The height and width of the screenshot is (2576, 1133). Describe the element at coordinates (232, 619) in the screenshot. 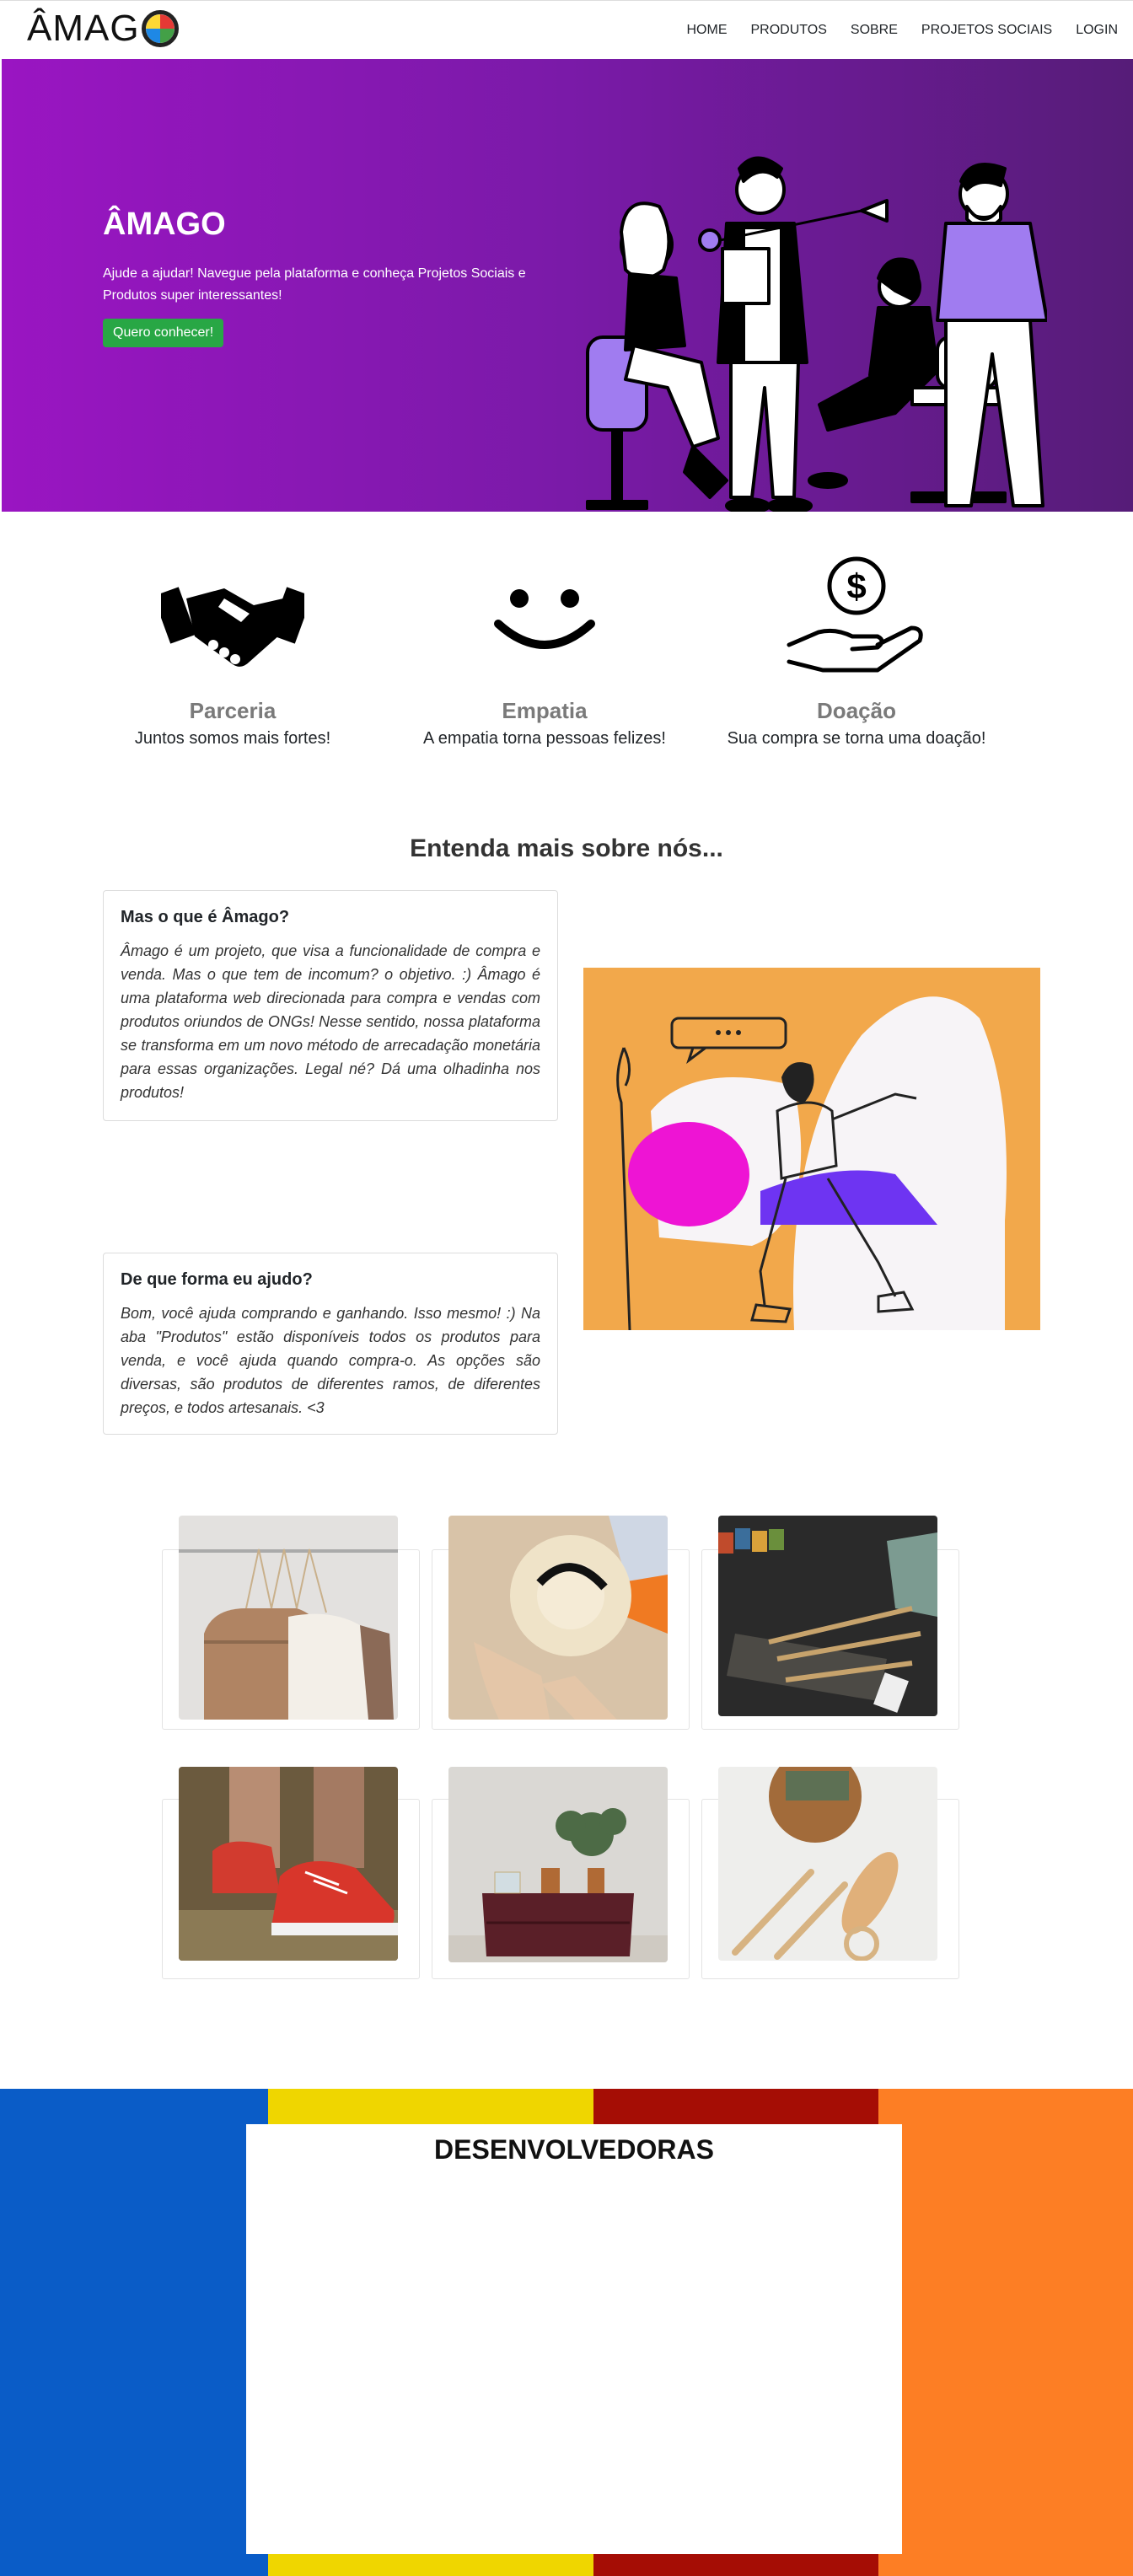

I see `handshake-icon` at that location.